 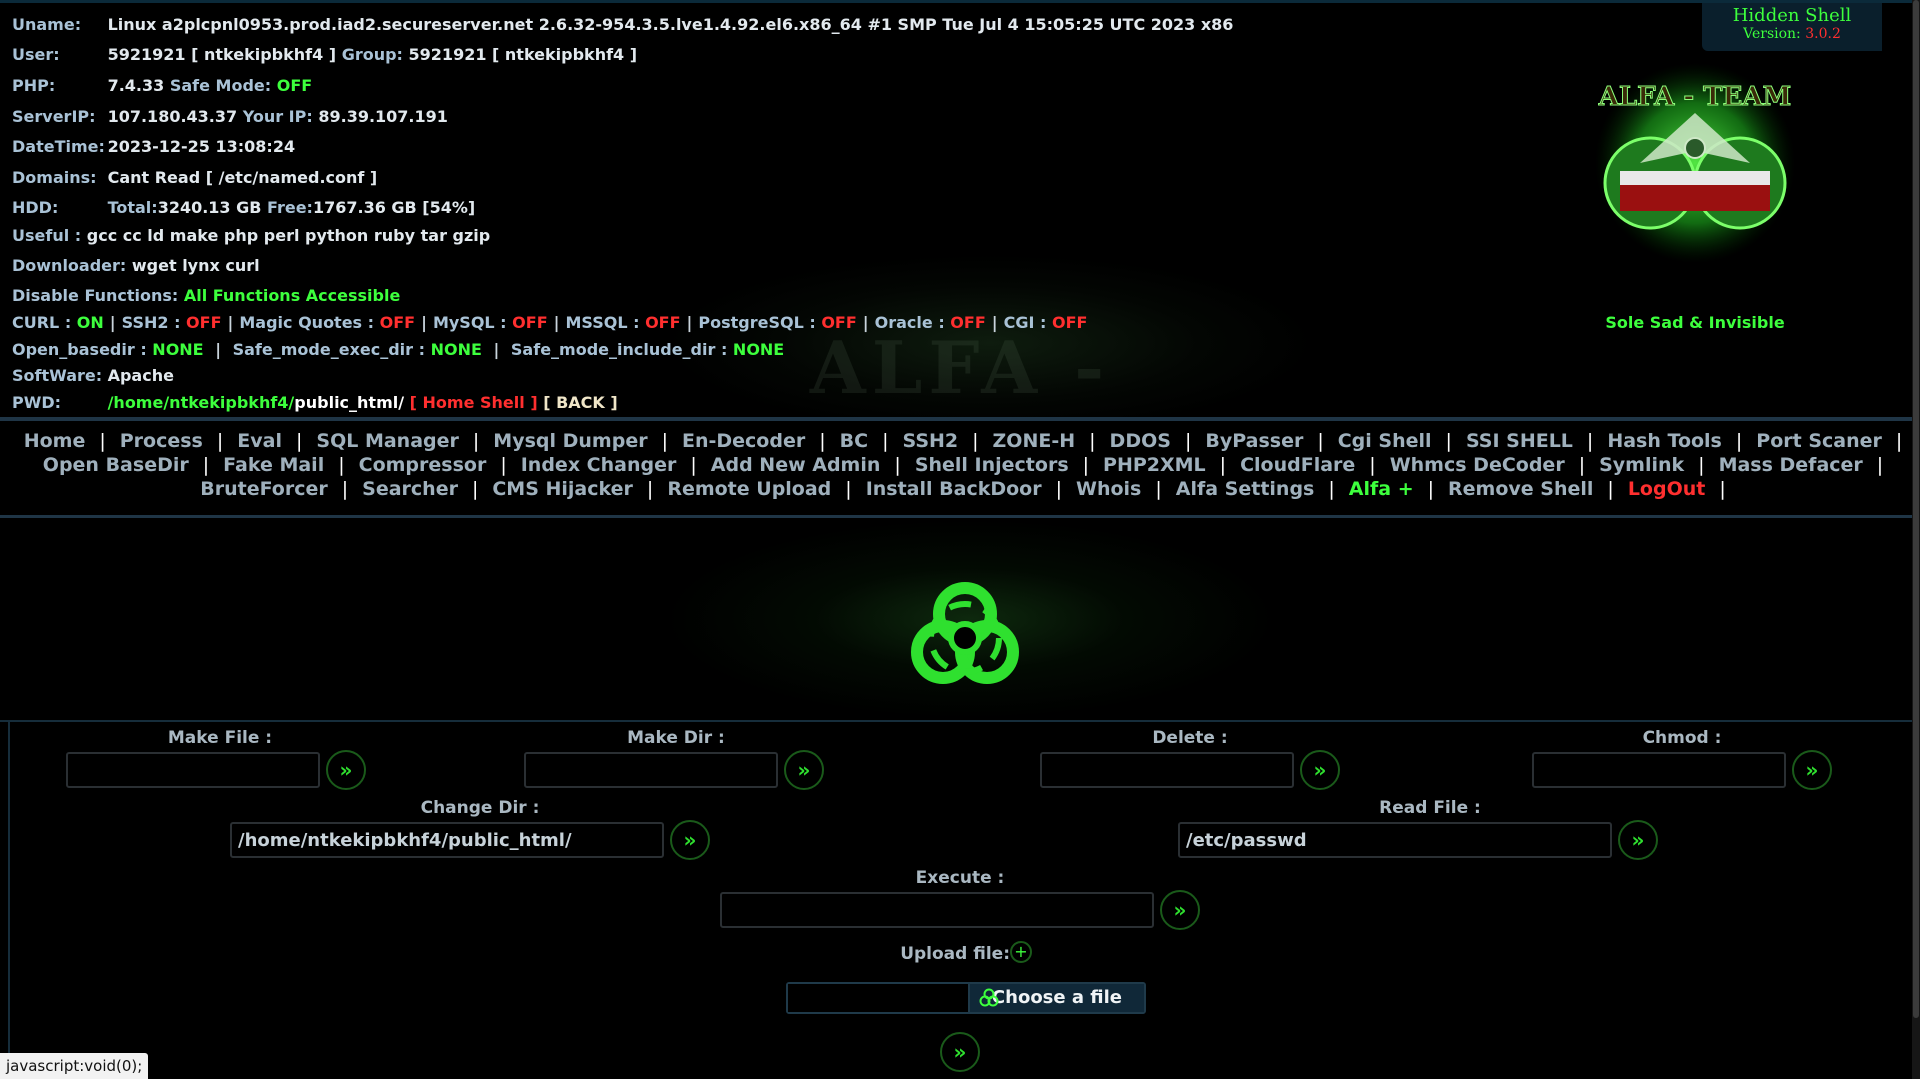 What do you see at coordinates (570, 441) in the screenshot?
I see `menu-item-mysql-dumper: Mysql Dumper` at bounding box center [570, 441].